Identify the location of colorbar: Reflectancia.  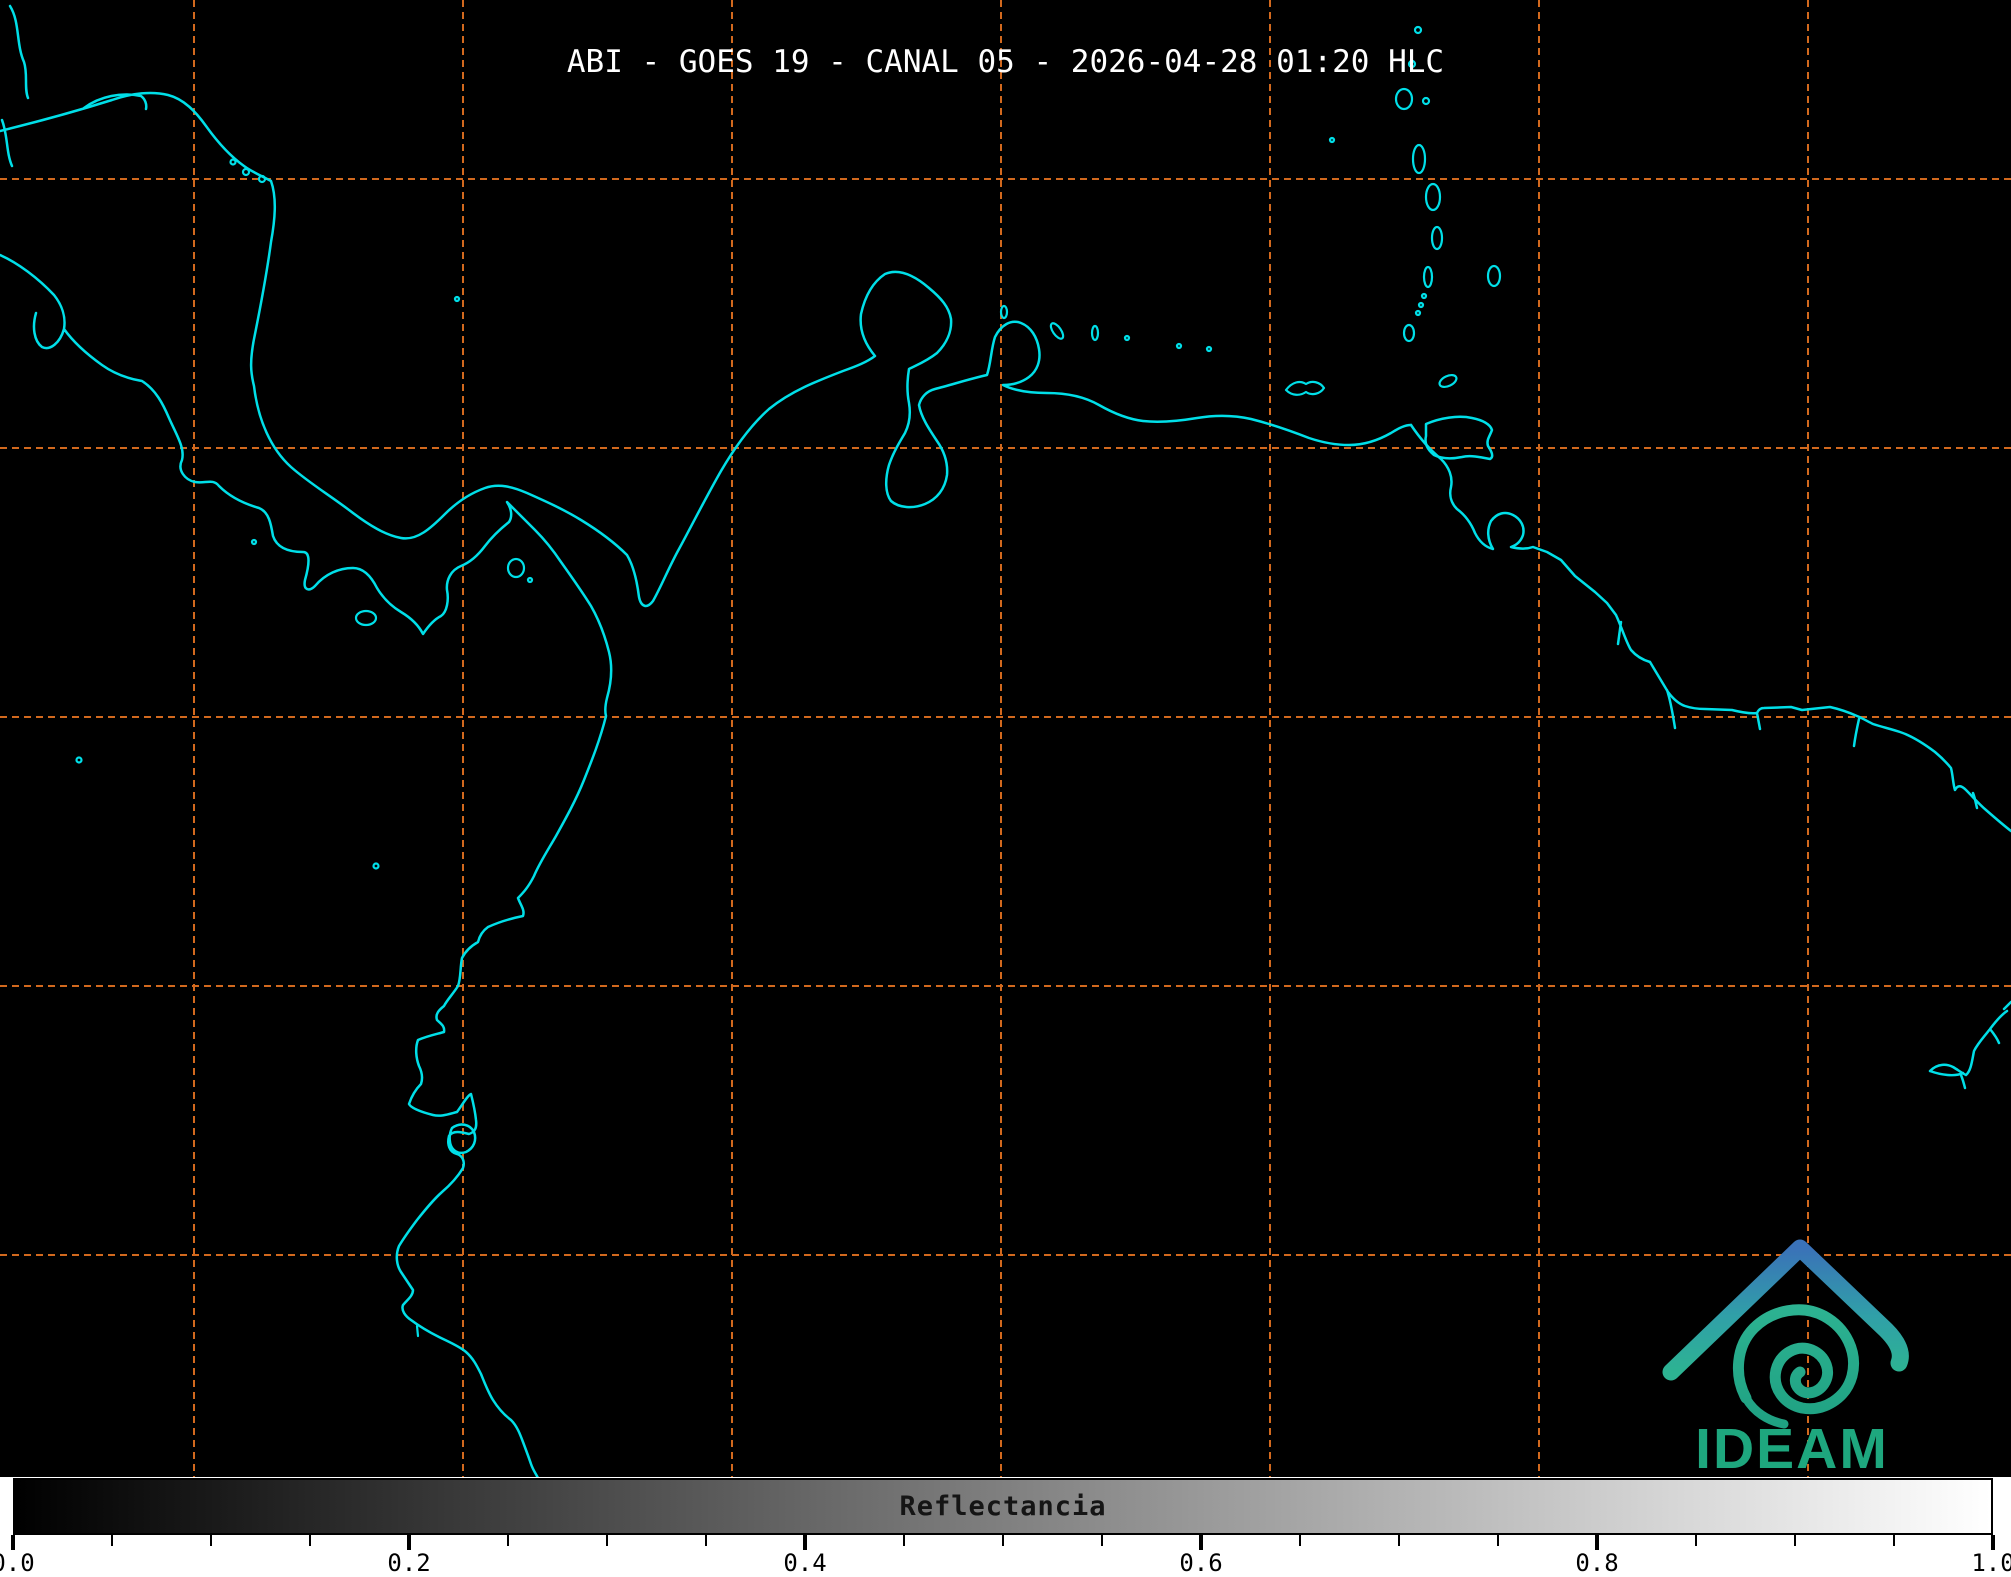
(1003, 1506).